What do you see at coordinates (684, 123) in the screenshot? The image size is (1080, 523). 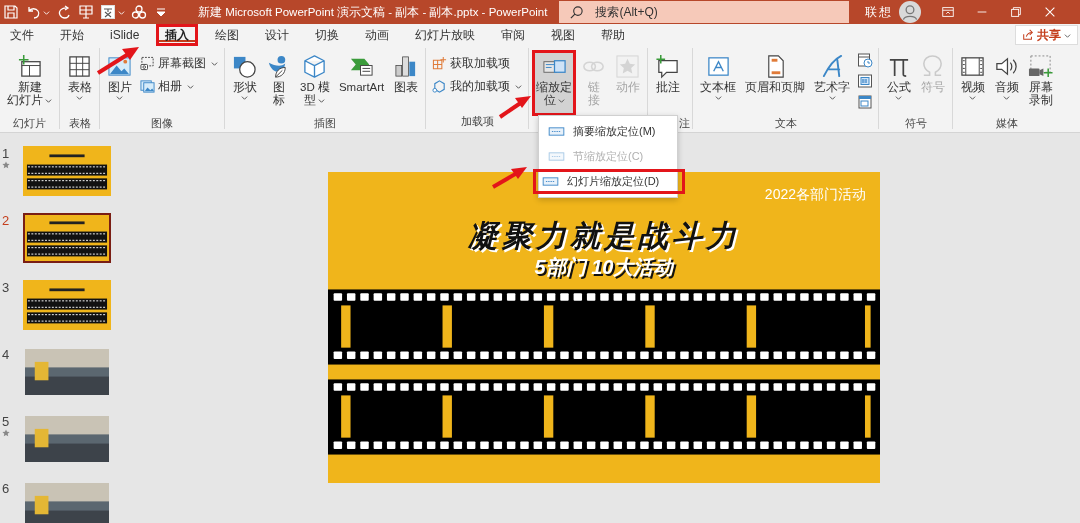 I see `group-label: 注` at bounding box center [684, 123].